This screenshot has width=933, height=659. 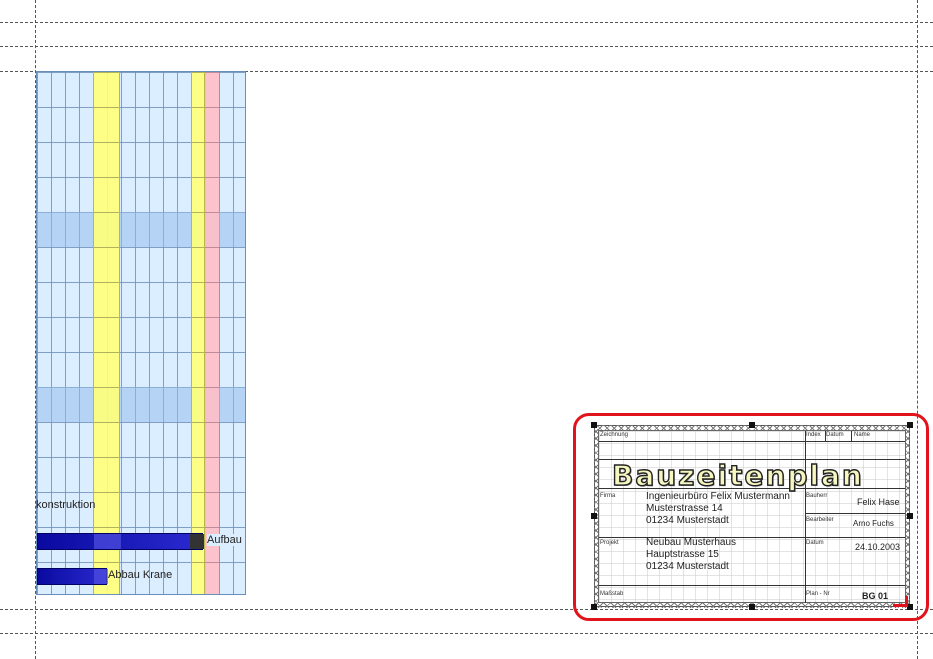 I want to click on gantt-bar-label-aufbau: Aufbau, so click(x=224, y=540).